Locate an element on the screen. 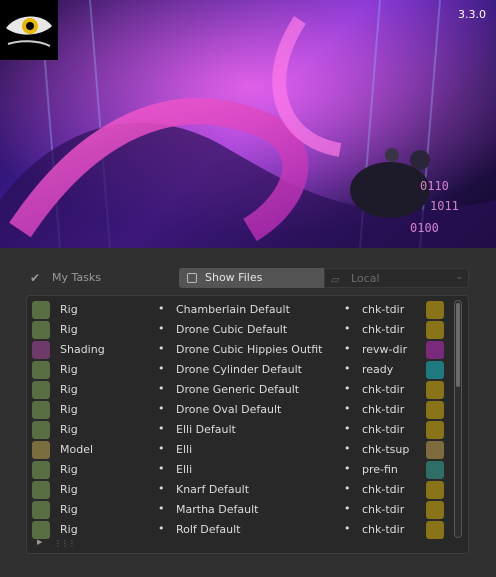 Image resolution: width=496 pixels, height=577 pixels. list-item: Rig • Drone Generic Default • chk-tdir is located at coordinates (240, 390).